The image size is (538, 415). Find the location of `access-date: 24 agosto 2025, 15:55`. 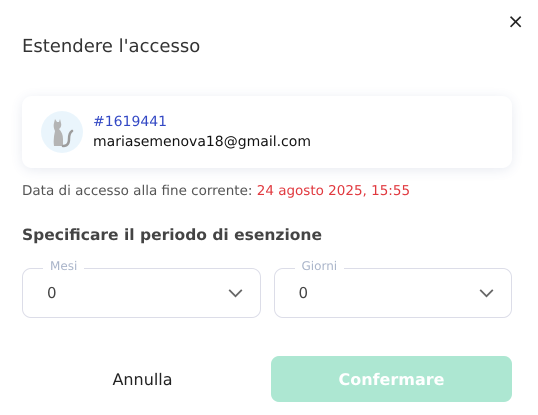

access-date: 24 agosto 2025, 15:55 is located at coordinates (333, 191).